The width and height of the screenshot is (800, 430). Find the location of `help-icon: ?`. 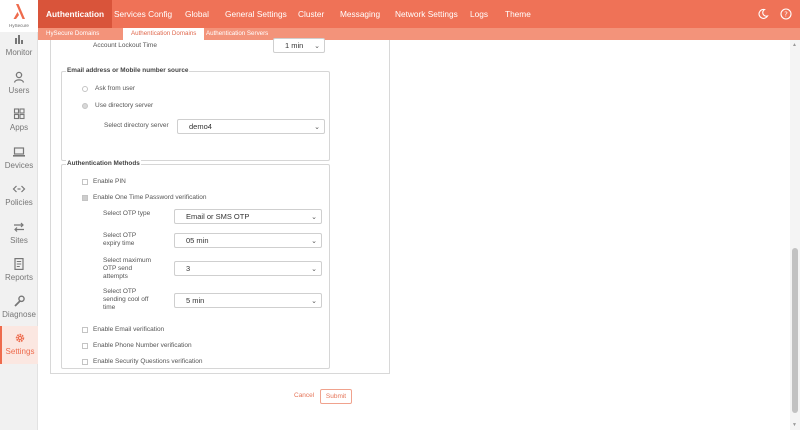

help-icon: ? is located at coordinates (786, 14).